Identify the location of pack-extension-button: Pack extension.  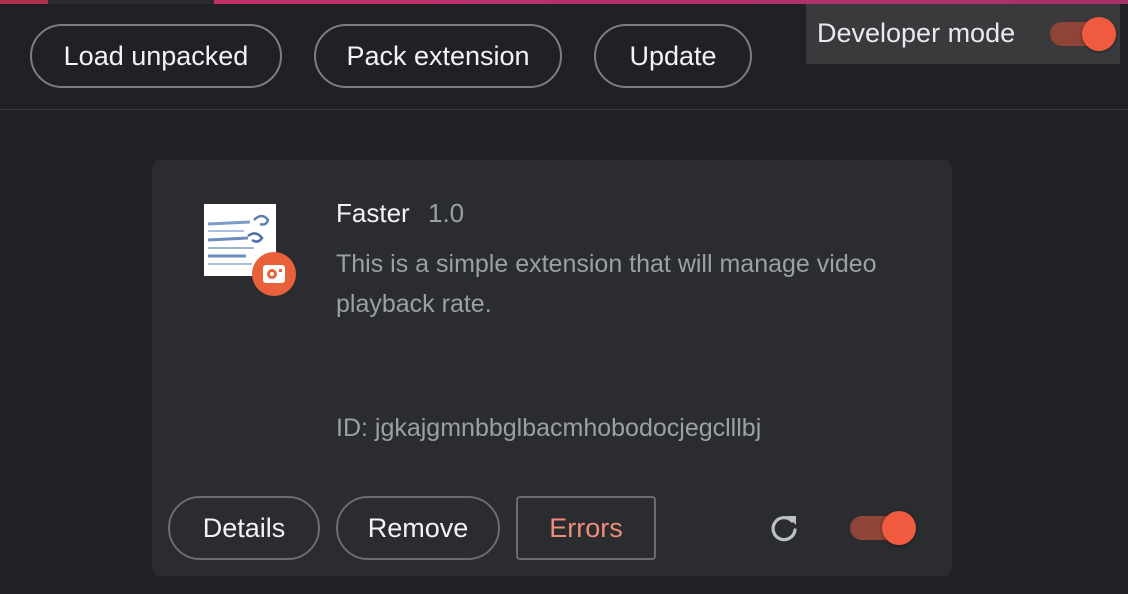
(438, 56).